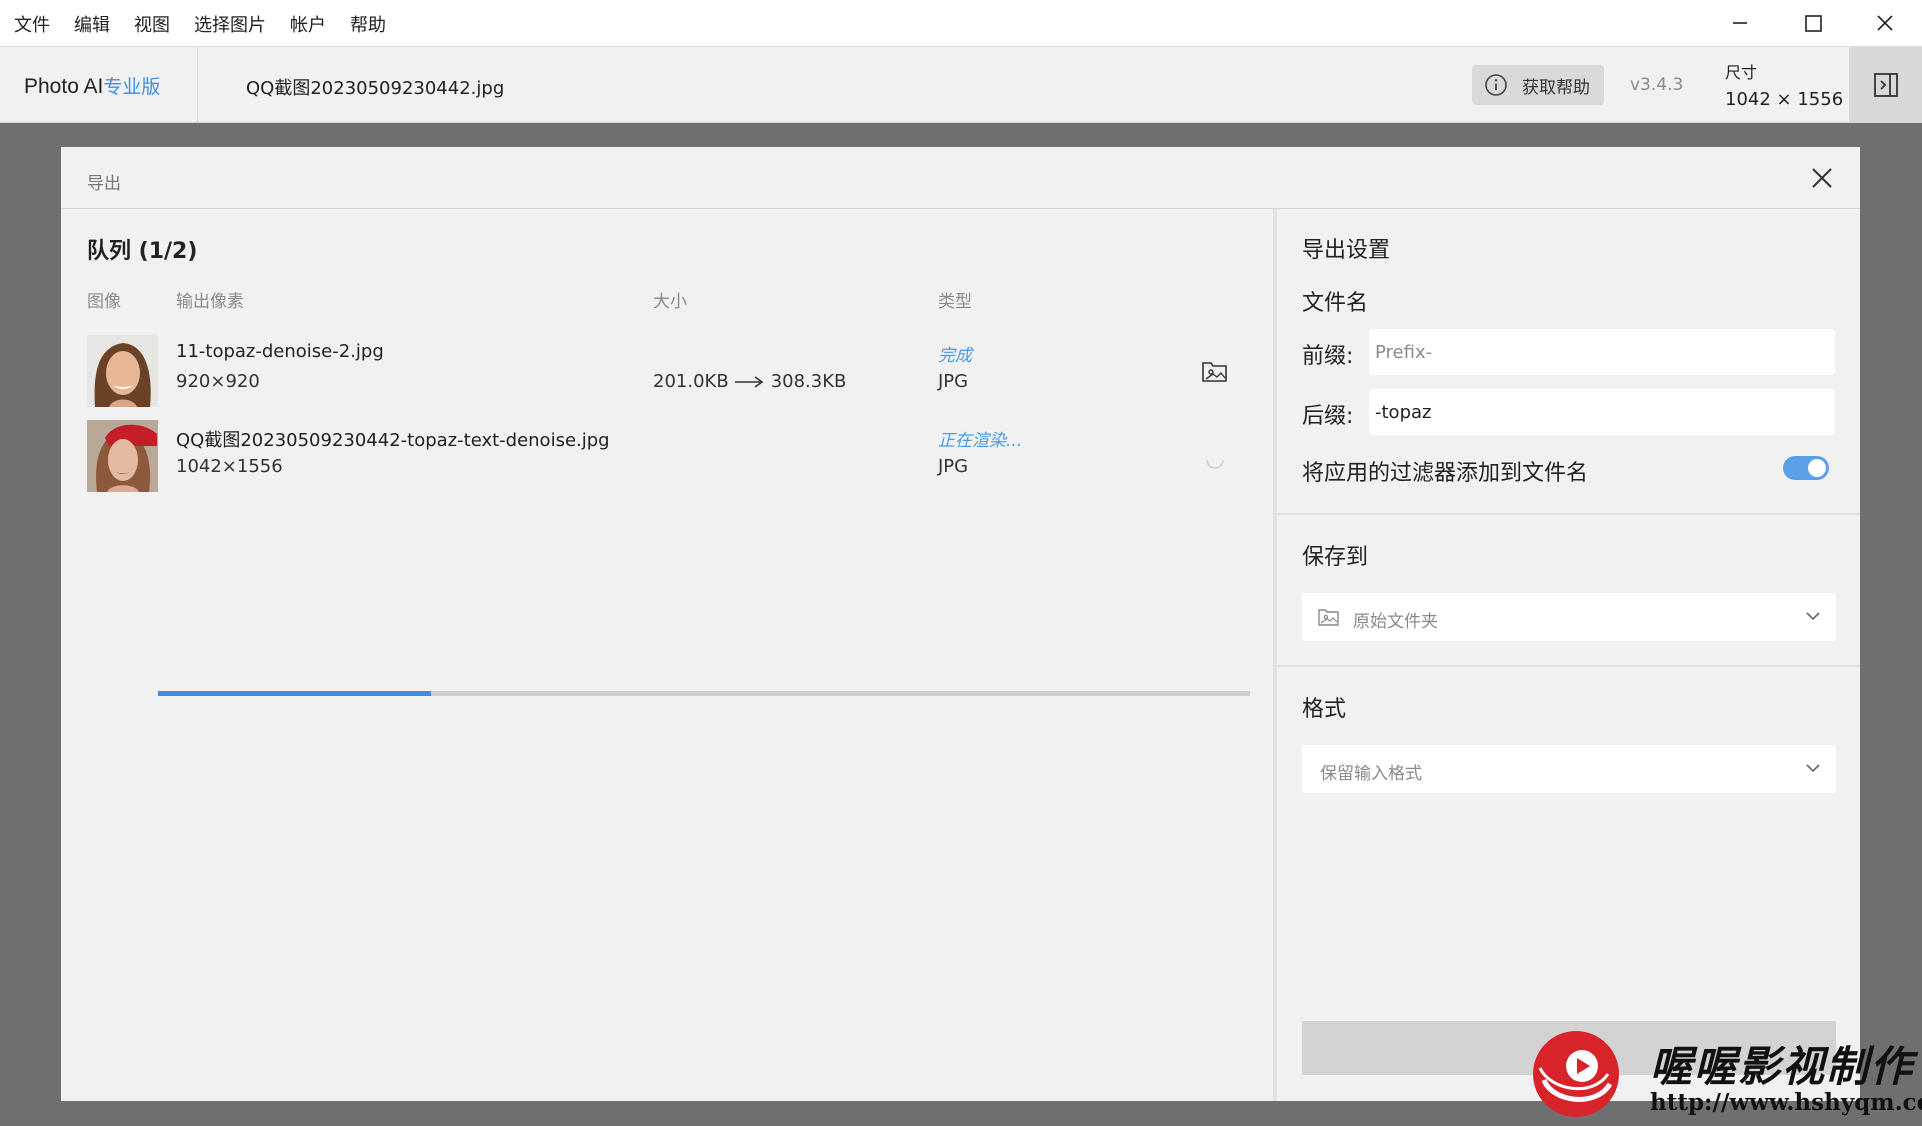  I want to click on row-filename: 11-topaz-denoise-2.jpg, so click(280, 351).